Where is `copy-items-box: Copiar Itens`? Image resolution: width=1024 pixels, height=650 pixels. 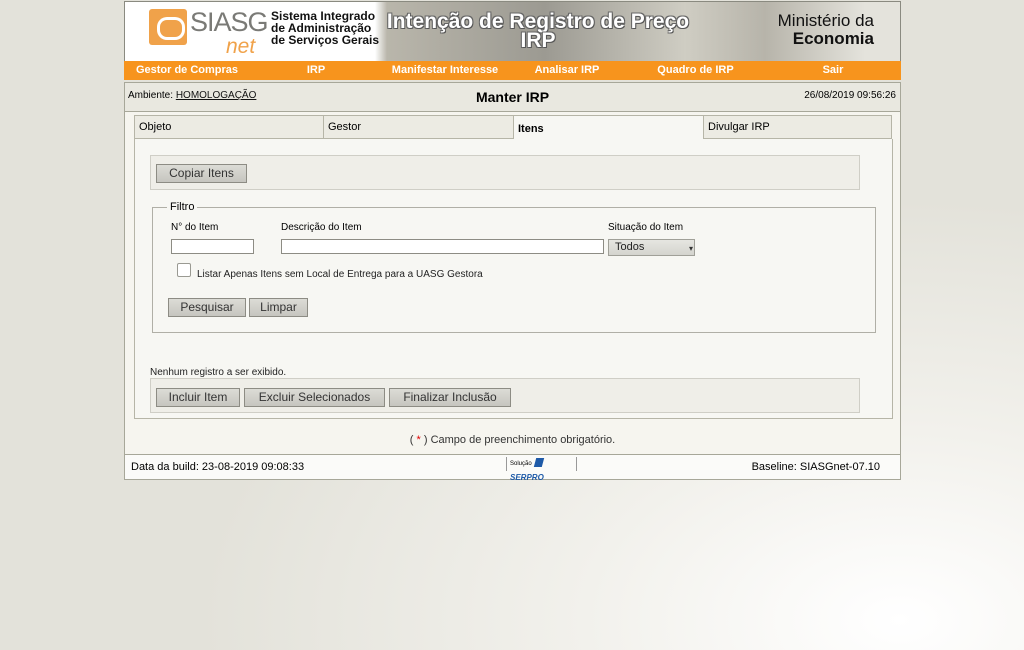
copy-items-box: Copiar Itens is located at coordinates (505, 172).